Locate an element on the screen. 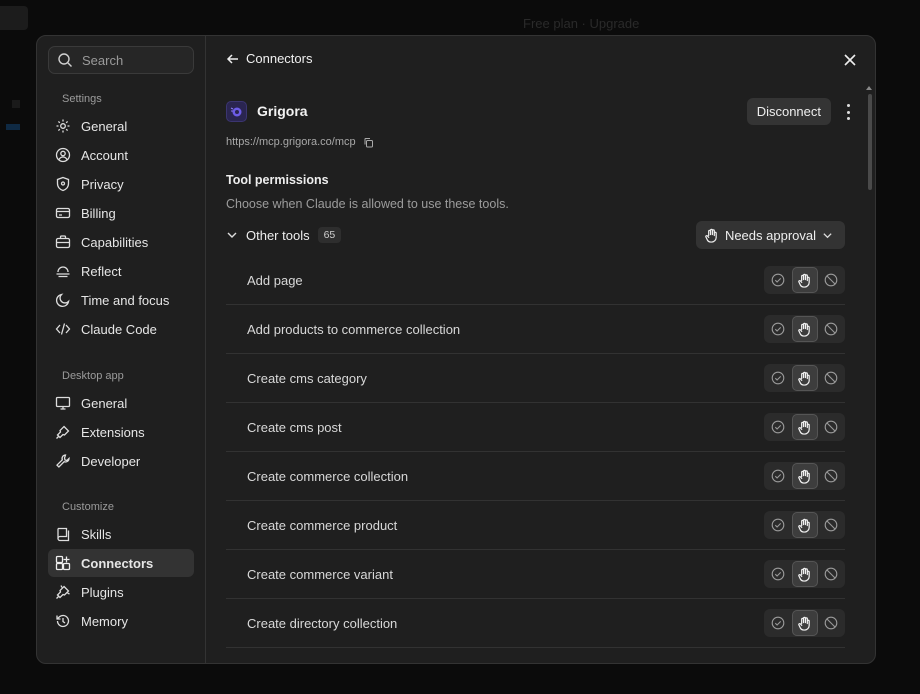 The image size is (920, 694). background-window-control is located at coordinates (14, 18).